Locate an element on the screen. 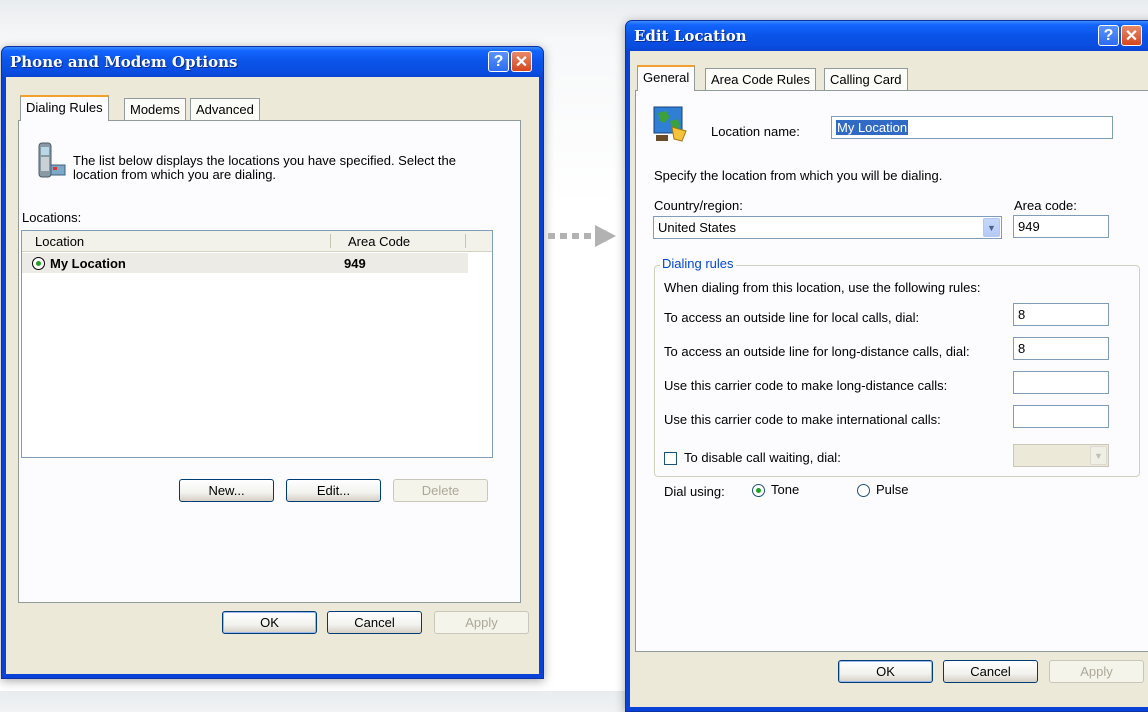 Image resolution: width=1148 pixels, height=712 pixels. country-label: Country/region: is located at coordinates (698, 205).